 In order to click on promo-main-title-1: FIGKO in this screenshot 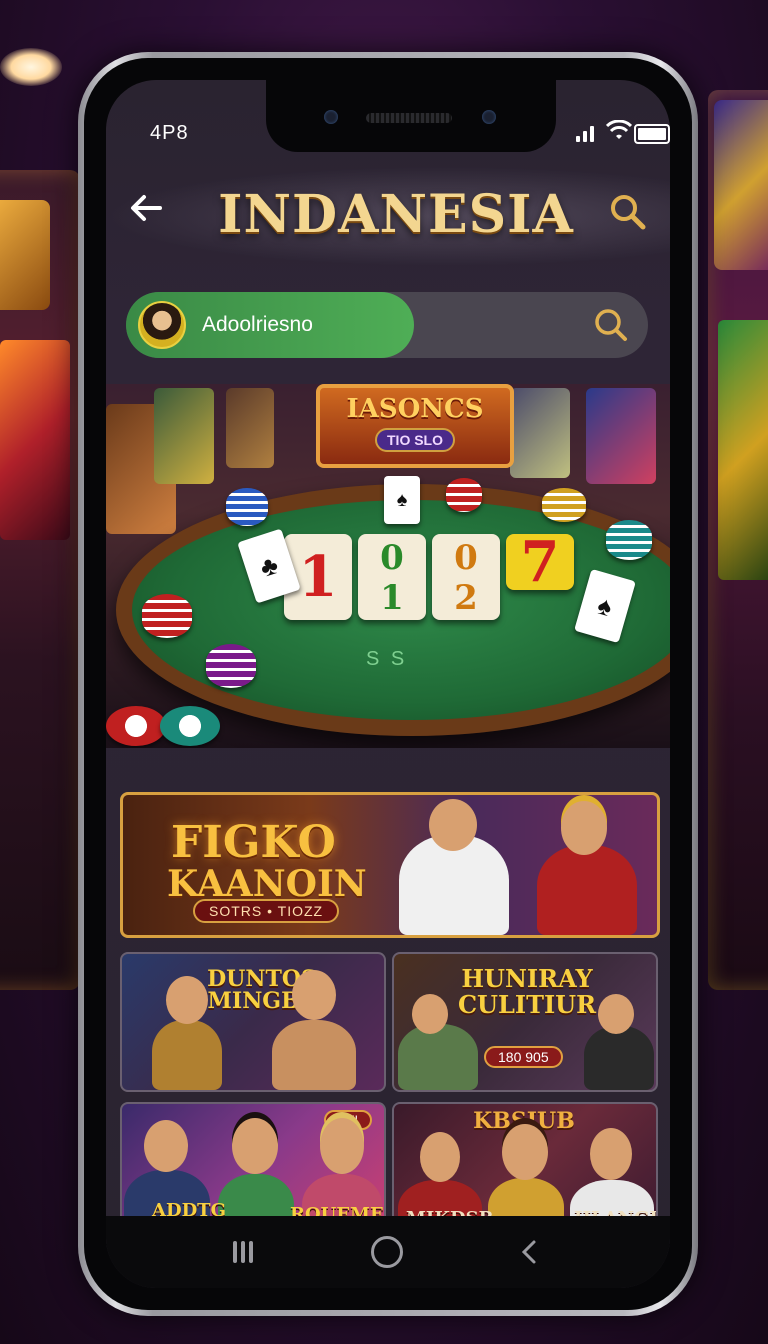, I will do `click(253, 842)`.